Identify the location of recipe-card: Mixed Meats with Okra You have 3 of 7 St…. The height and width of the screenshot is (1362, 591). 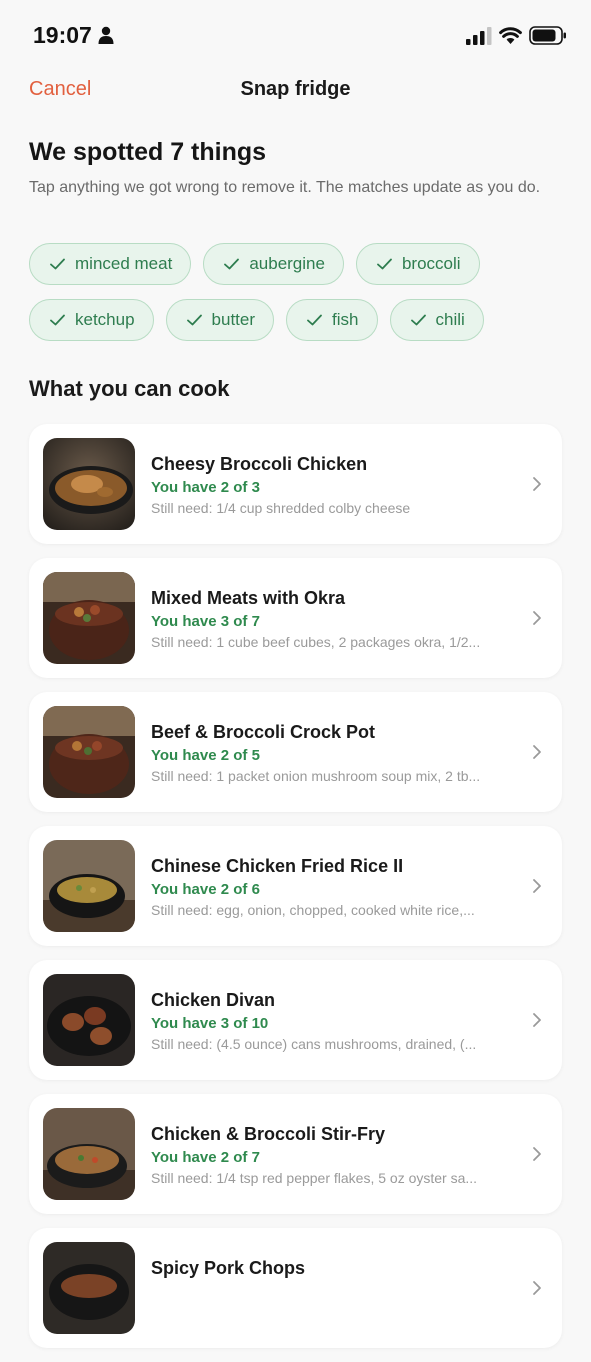
(295, 618).